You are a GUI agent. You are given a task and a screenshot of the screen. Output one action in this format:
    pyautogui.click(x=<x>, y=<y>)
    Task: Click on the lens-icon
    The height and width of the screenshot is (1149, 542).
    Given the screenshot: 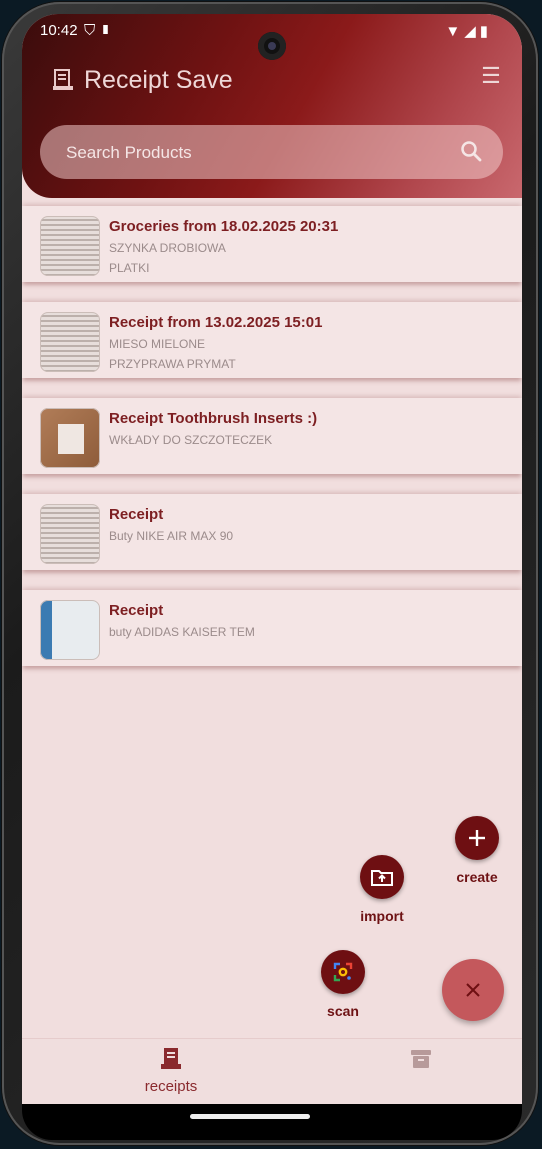 What is the action you would take?
    pyautogui.click(x=343, y=972)
    